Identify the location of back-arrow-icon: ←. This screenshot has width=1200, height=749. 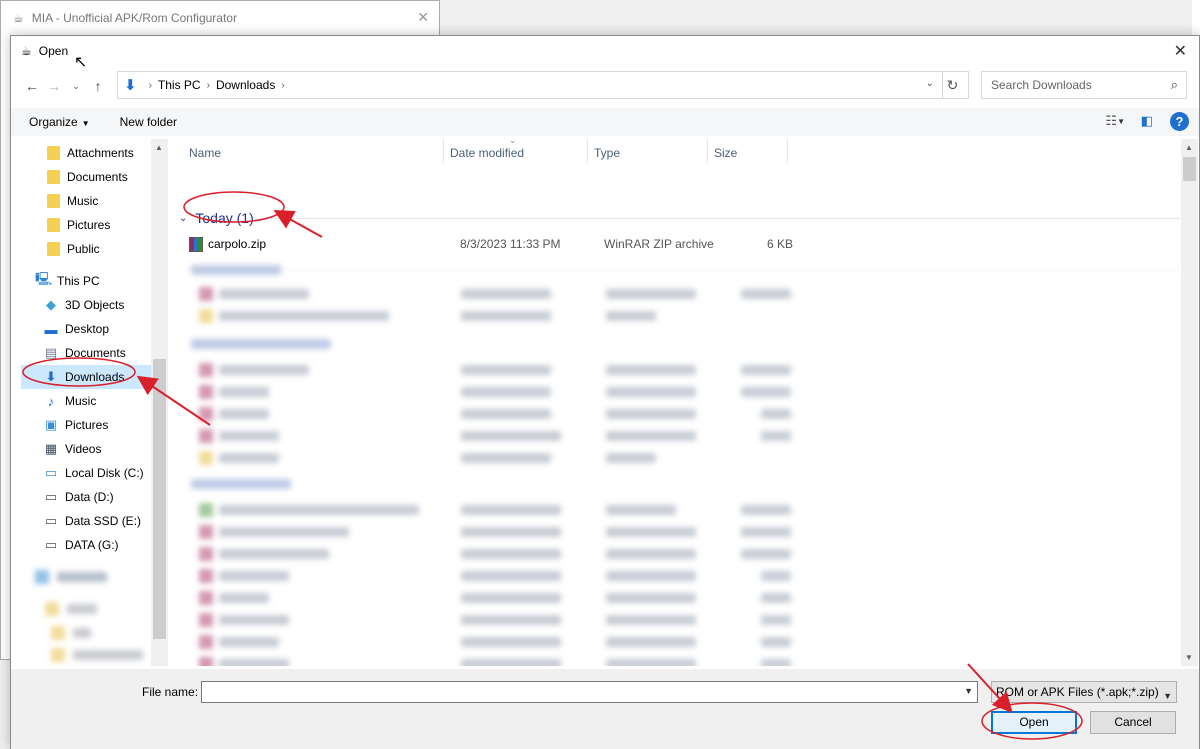
(32, 86).